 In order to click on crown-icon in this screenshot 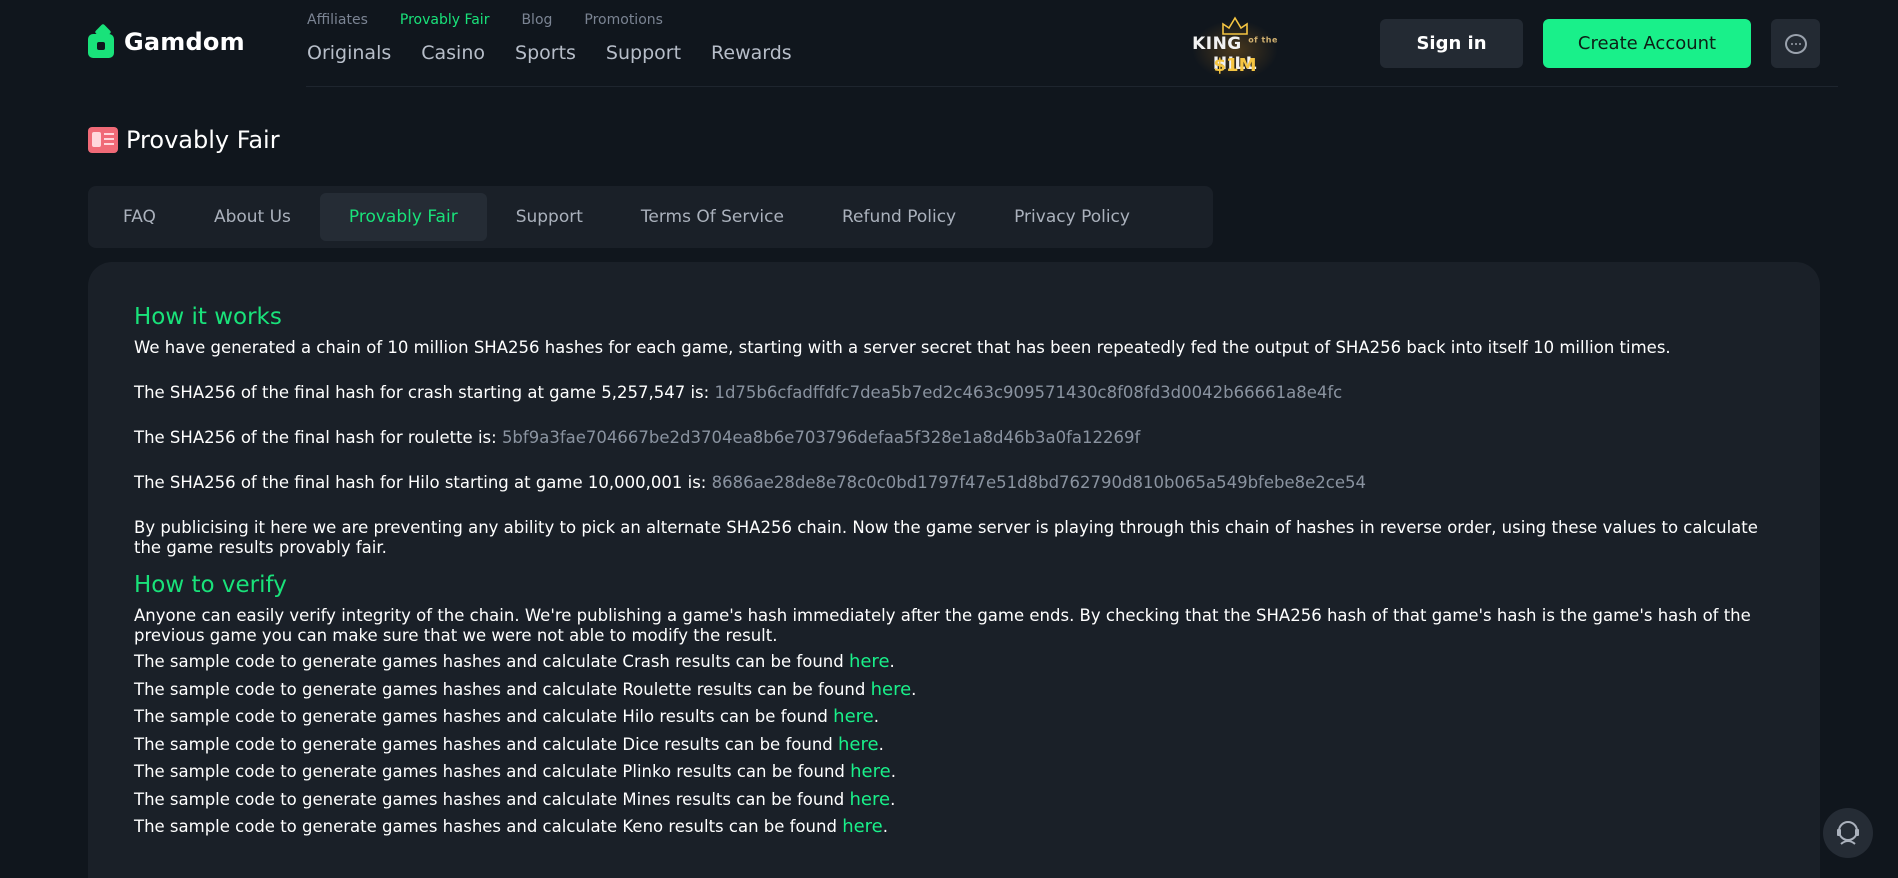, I will do `click(1235, 25)`.